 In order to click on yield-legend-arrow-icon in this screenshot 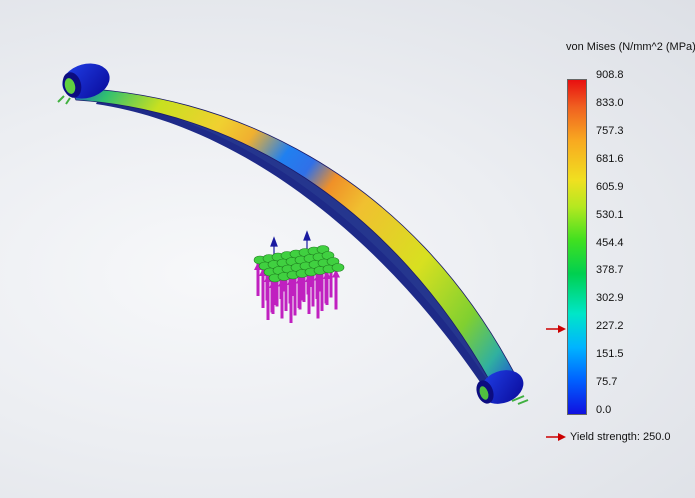, I will do `click(556, 437)`.